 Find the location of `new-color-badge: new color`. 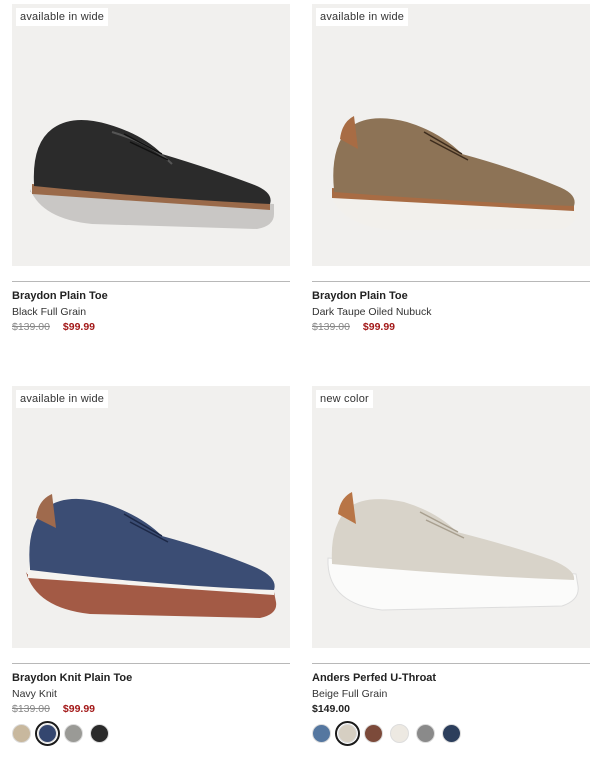

new-color-badge: new color is located at coordinates (344, 399).